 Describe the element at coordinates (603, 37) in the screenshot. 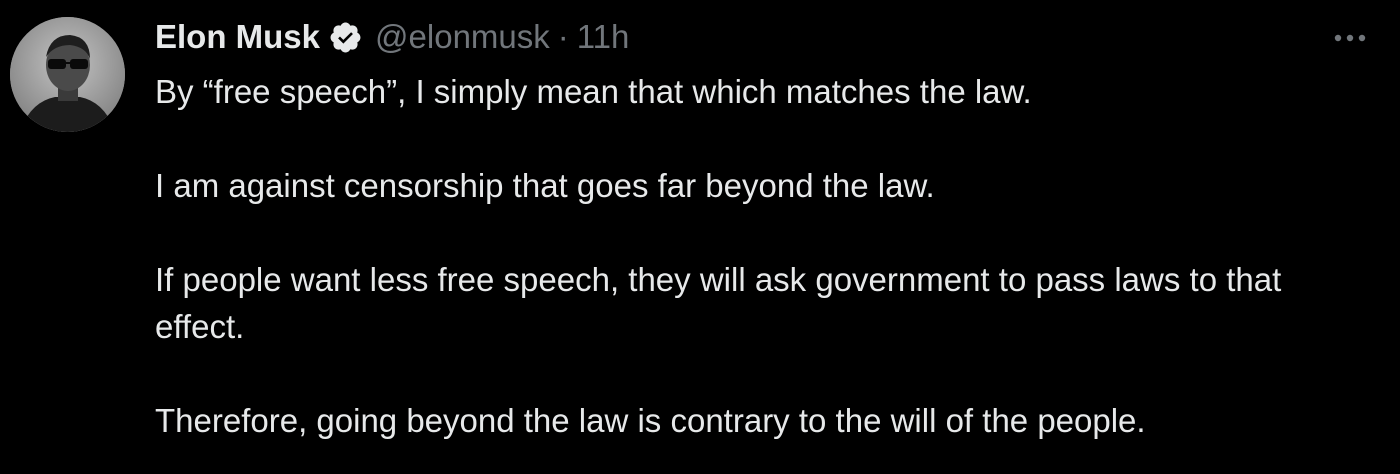

I see `timestamp: 11h` at that location.